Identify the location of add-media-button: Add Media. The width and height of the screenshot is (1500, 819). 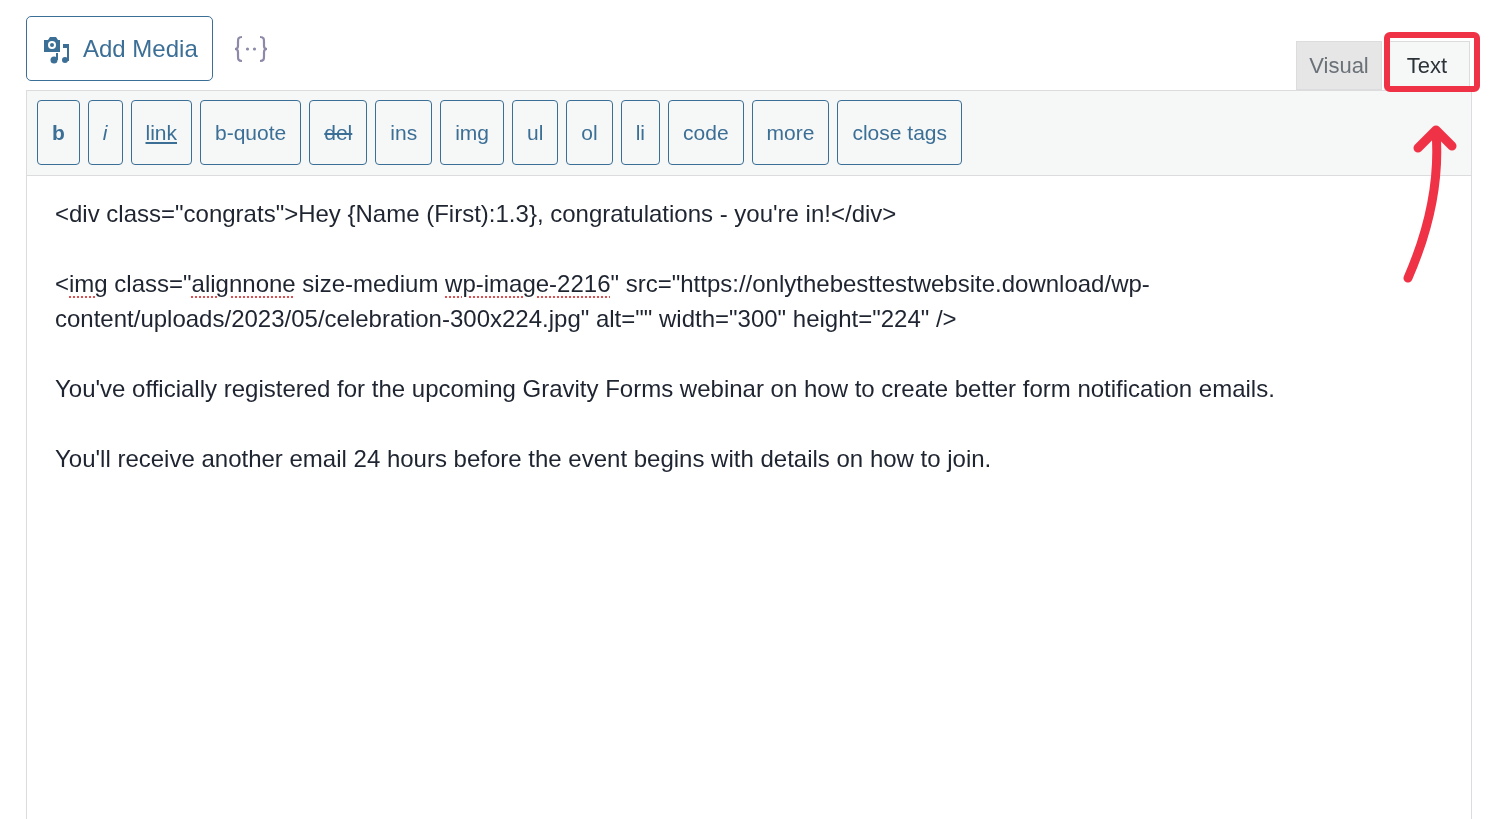
(119, 48).